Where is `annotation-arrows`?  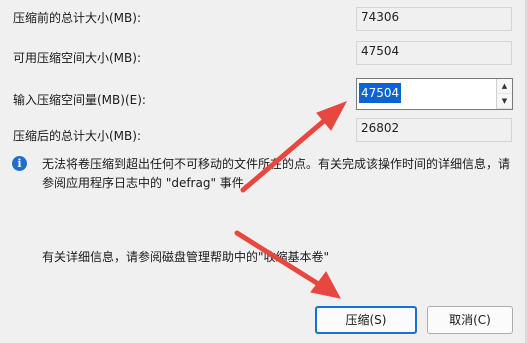 annotation-arrows is located at coordinates (291, 200).